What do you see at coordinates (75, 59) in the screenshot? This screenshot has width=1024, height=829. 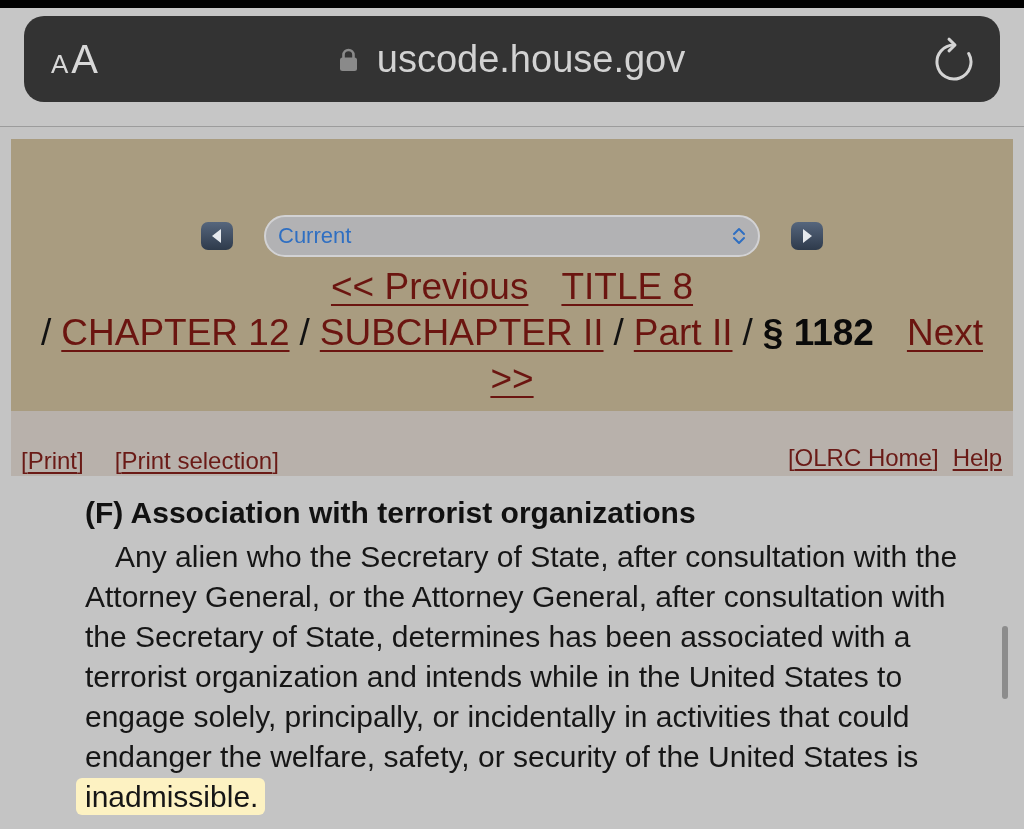 I see `text-size-button: AA` at bounding box center [75, 59].